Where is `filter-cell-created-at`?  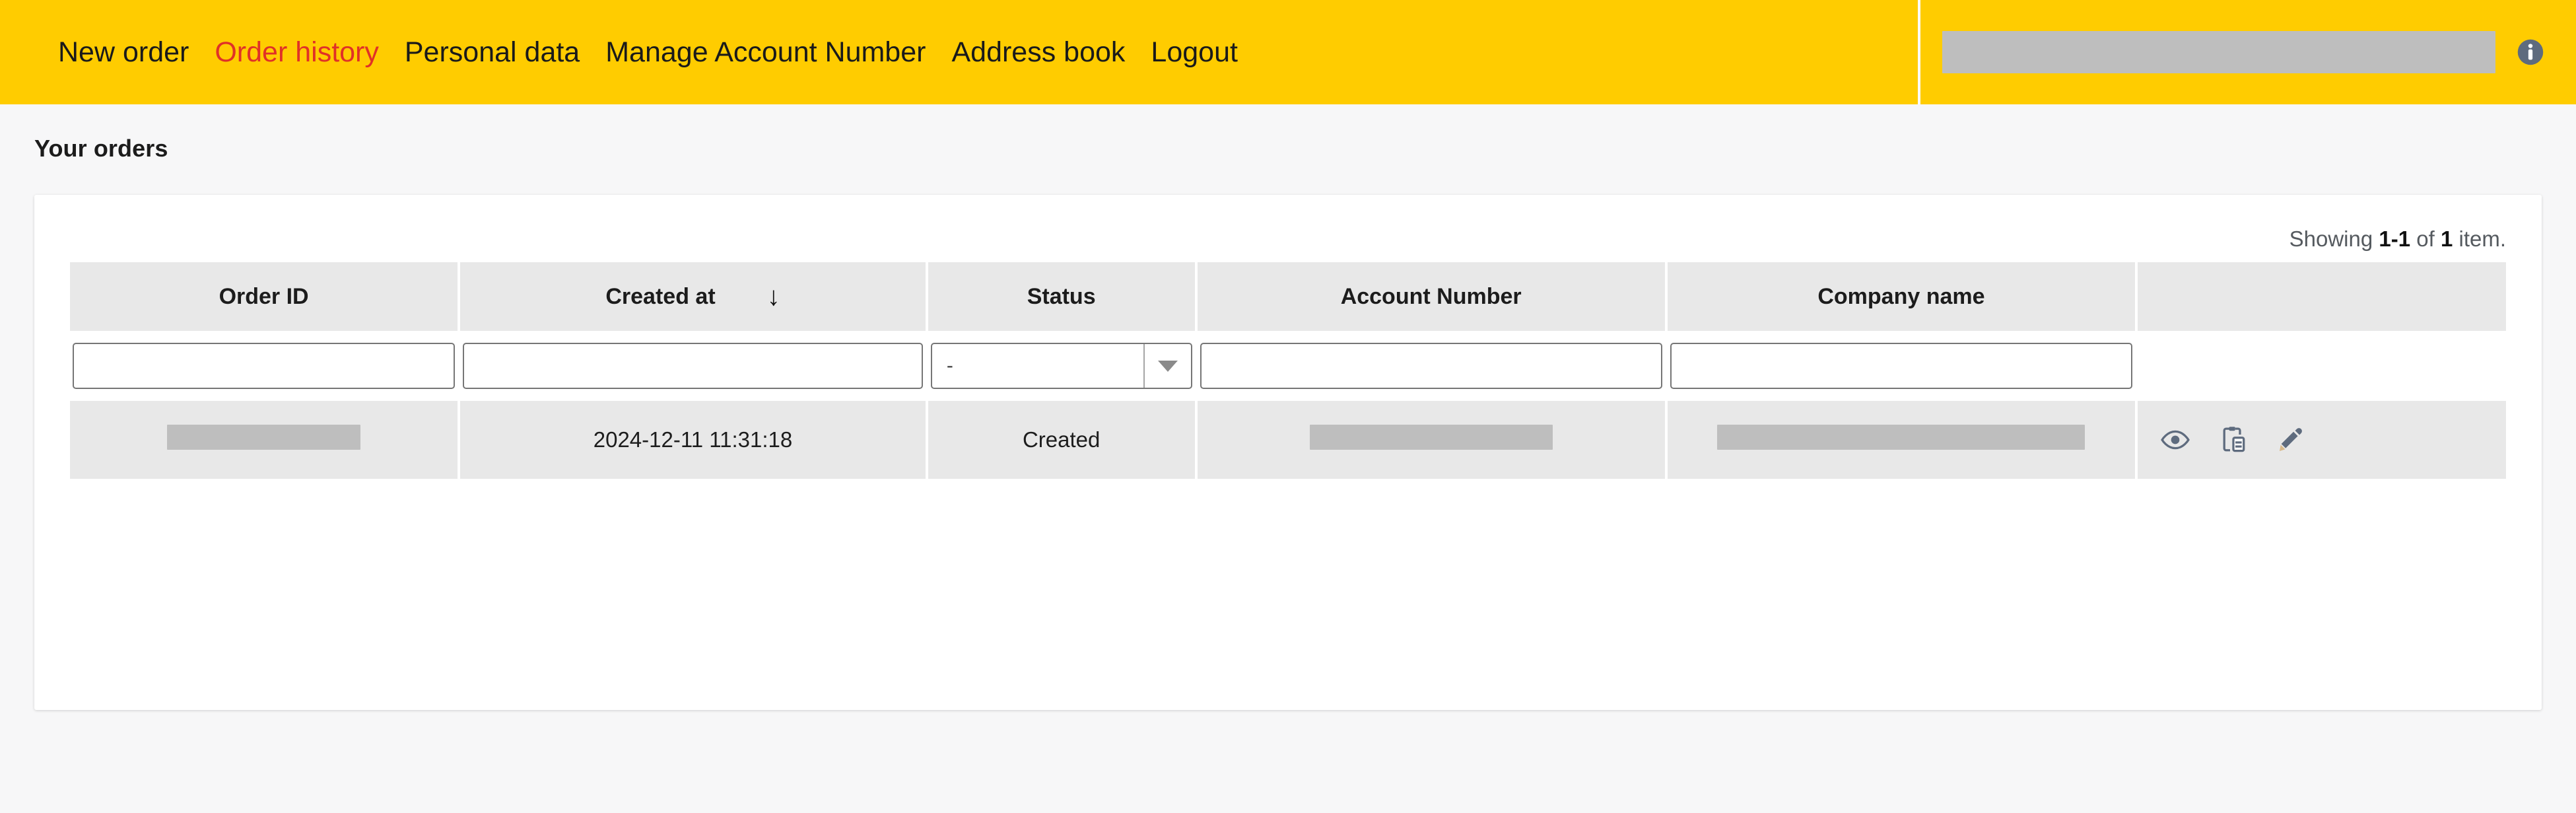
filter-cell-created-at is located at coordinates (693, 366).